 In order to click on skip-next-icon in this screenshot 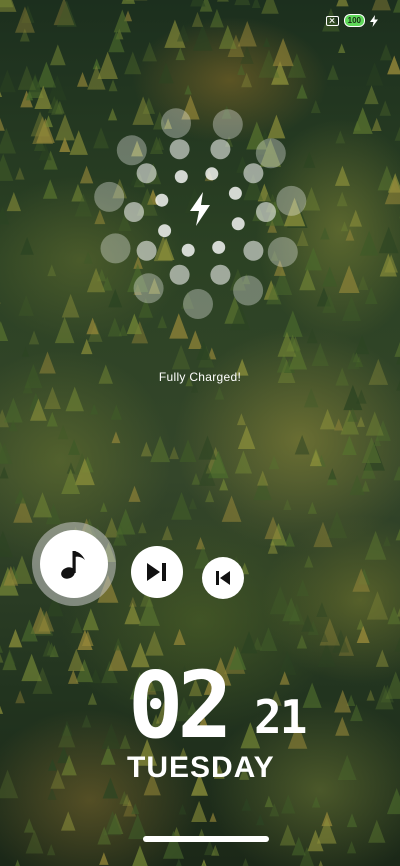, I will do `click(156, 572)`.